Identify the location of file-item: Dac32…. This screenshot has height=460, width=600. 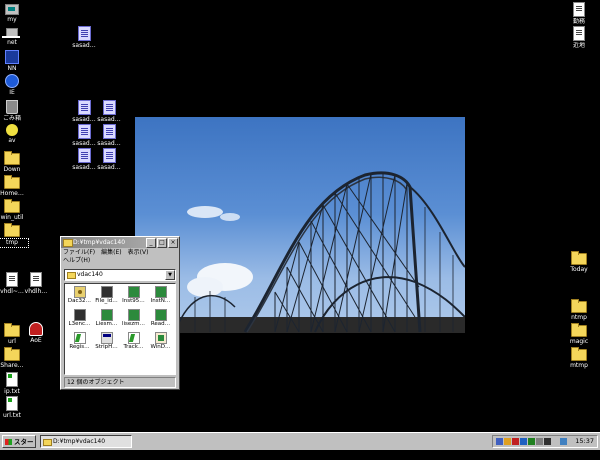
(79, 297).